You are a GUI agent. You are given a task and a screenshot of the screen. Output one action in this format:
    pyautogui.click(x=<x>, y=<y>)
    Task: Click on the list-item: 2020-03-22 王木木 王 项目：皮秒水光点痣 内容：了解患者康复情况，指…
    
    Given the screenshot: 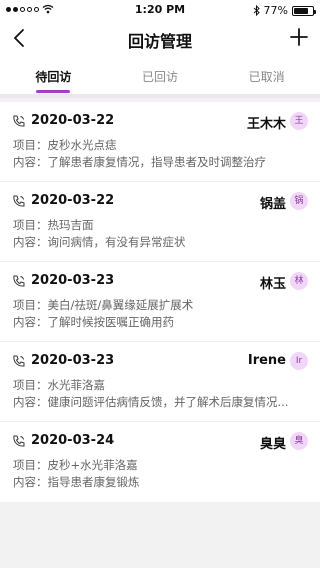 What is the action you would take?
    pyautogui.click(x=160, y=142)
    